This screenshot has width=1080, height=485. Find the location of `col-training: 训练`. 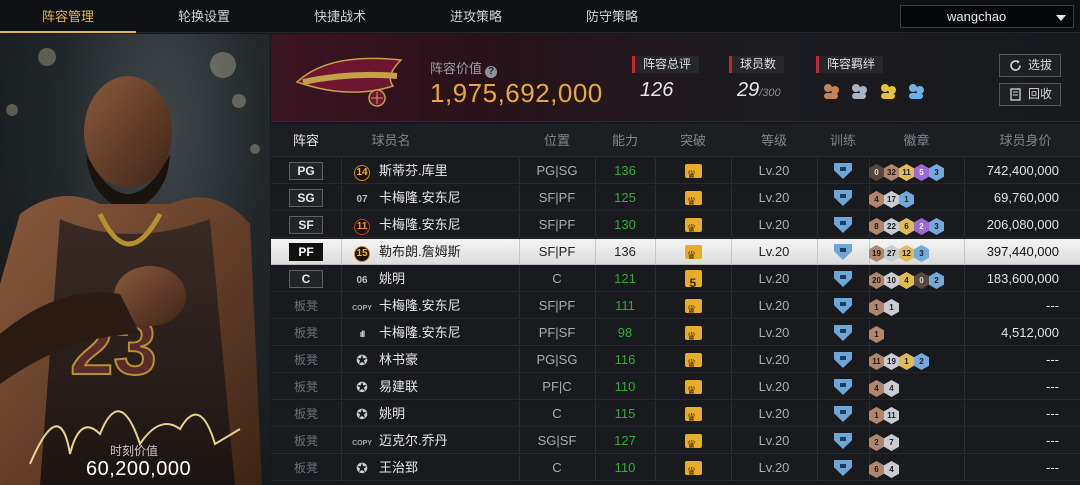

col-training: 训练 is located at coordinates (843, 140).